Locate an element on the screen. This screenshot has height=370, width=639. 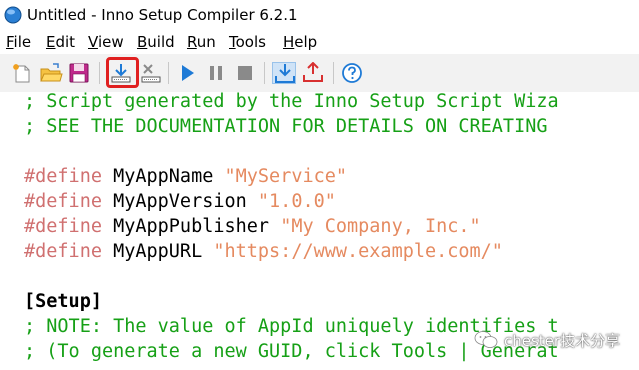
menu-edit: Edit is located at coordinates (60, 42).